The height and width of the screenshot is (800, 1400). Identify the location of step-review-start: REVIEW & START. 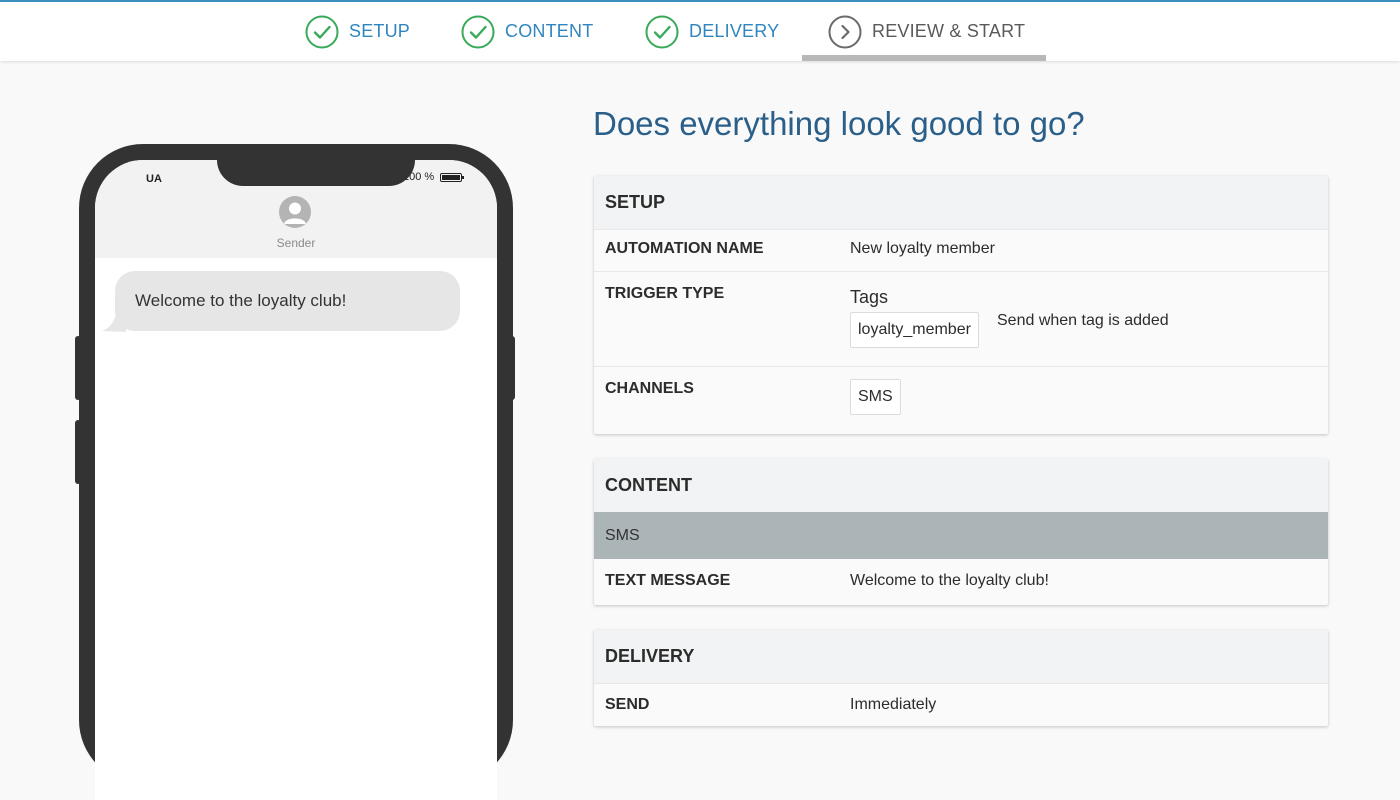
(926, 31).